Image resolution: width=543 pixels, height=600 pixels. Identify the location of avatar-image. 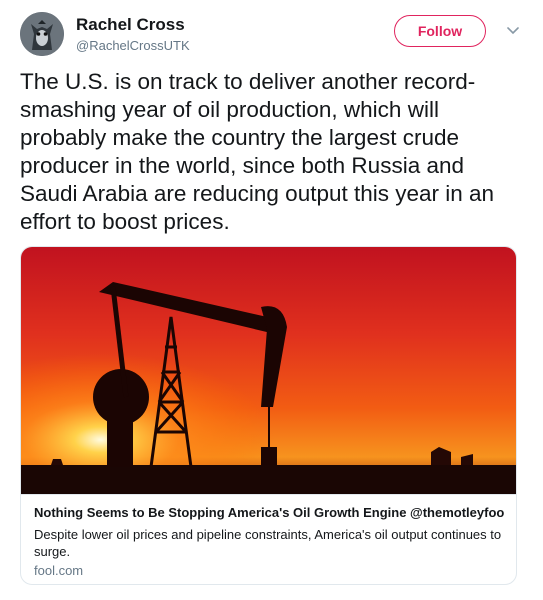
(42, 34).